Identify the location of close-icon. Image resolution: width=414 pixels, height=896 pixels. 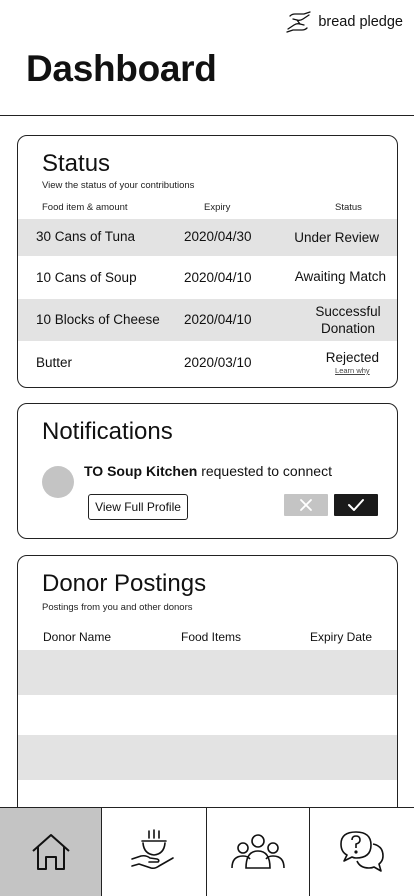
(306, 505).